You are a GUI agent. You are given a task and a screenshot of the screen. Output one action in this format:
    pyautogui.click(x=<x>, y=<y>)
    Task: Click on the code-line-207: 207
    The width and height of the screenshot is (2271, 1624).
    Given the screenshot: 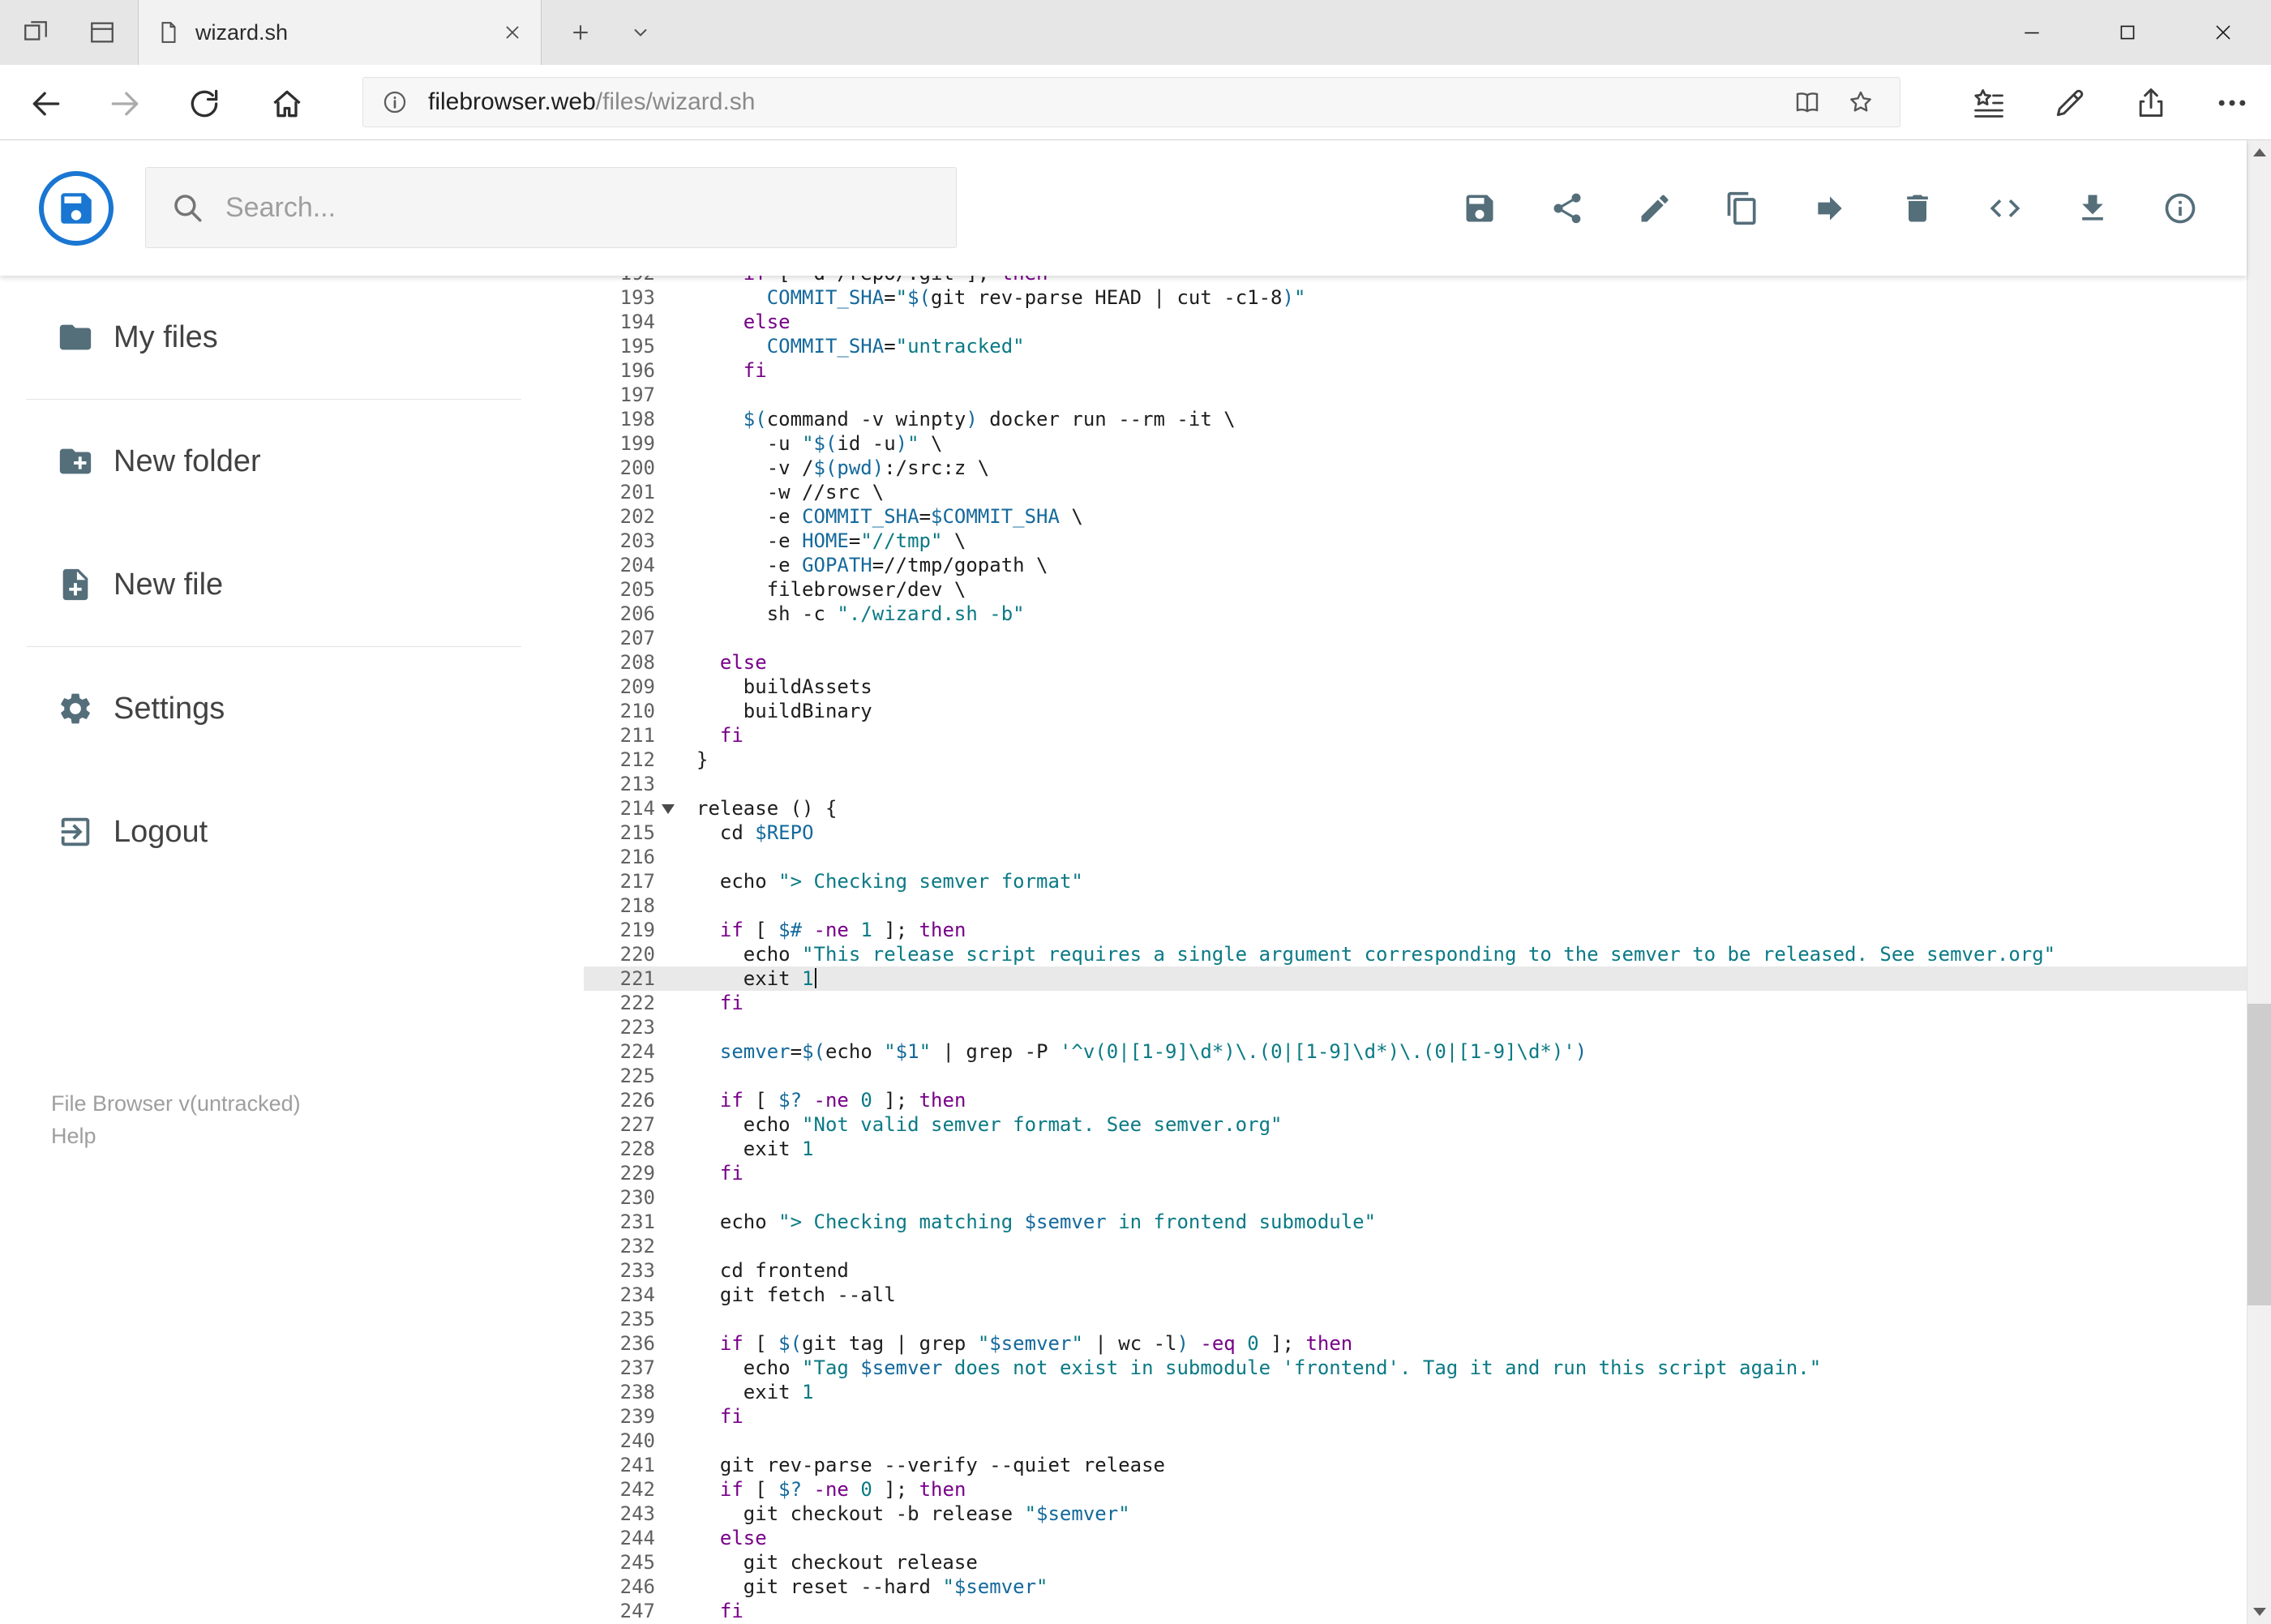 What is the action you would take?
    pyautogui.click(x=1416, y=638)
    